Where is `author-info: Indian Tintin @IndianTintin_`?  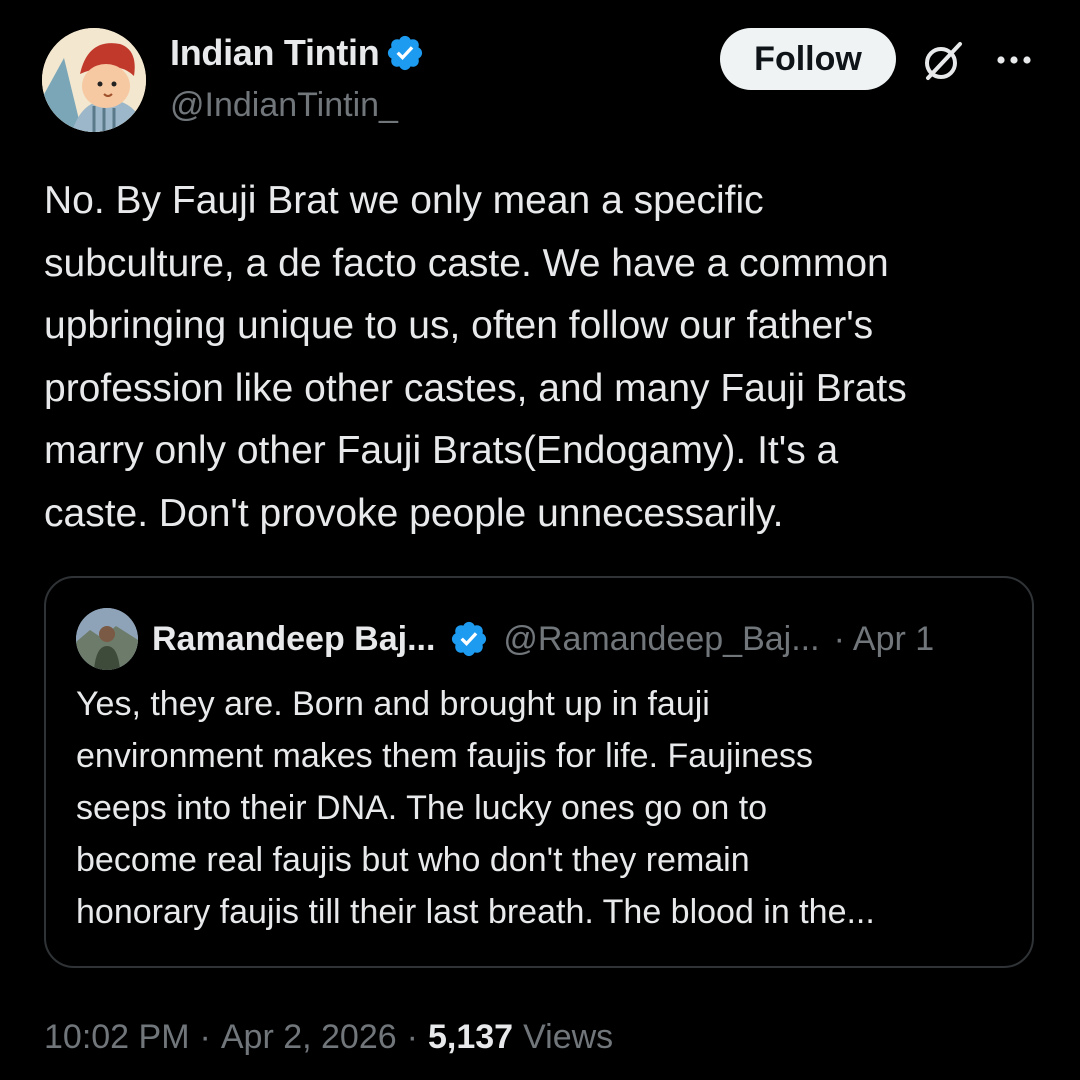 author-info: Indian Tintin @IndianTintin_ is located at coordinates (297, 77).